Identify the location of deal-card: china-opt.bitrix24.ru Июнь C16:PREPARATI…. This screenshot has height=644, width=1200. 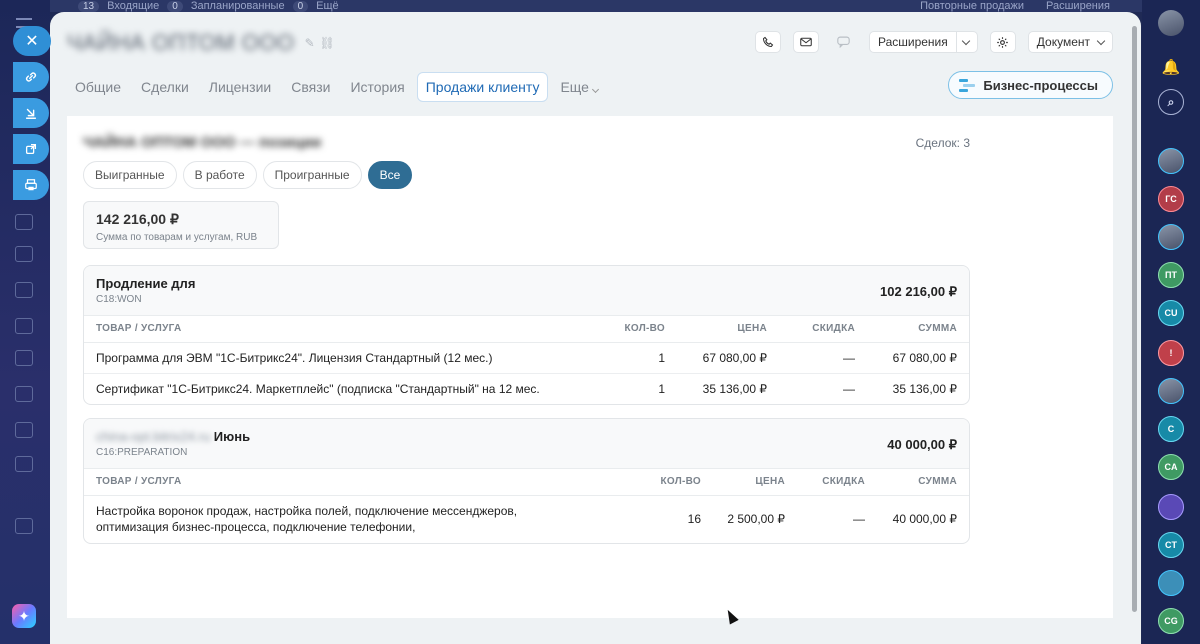
(526, 481).